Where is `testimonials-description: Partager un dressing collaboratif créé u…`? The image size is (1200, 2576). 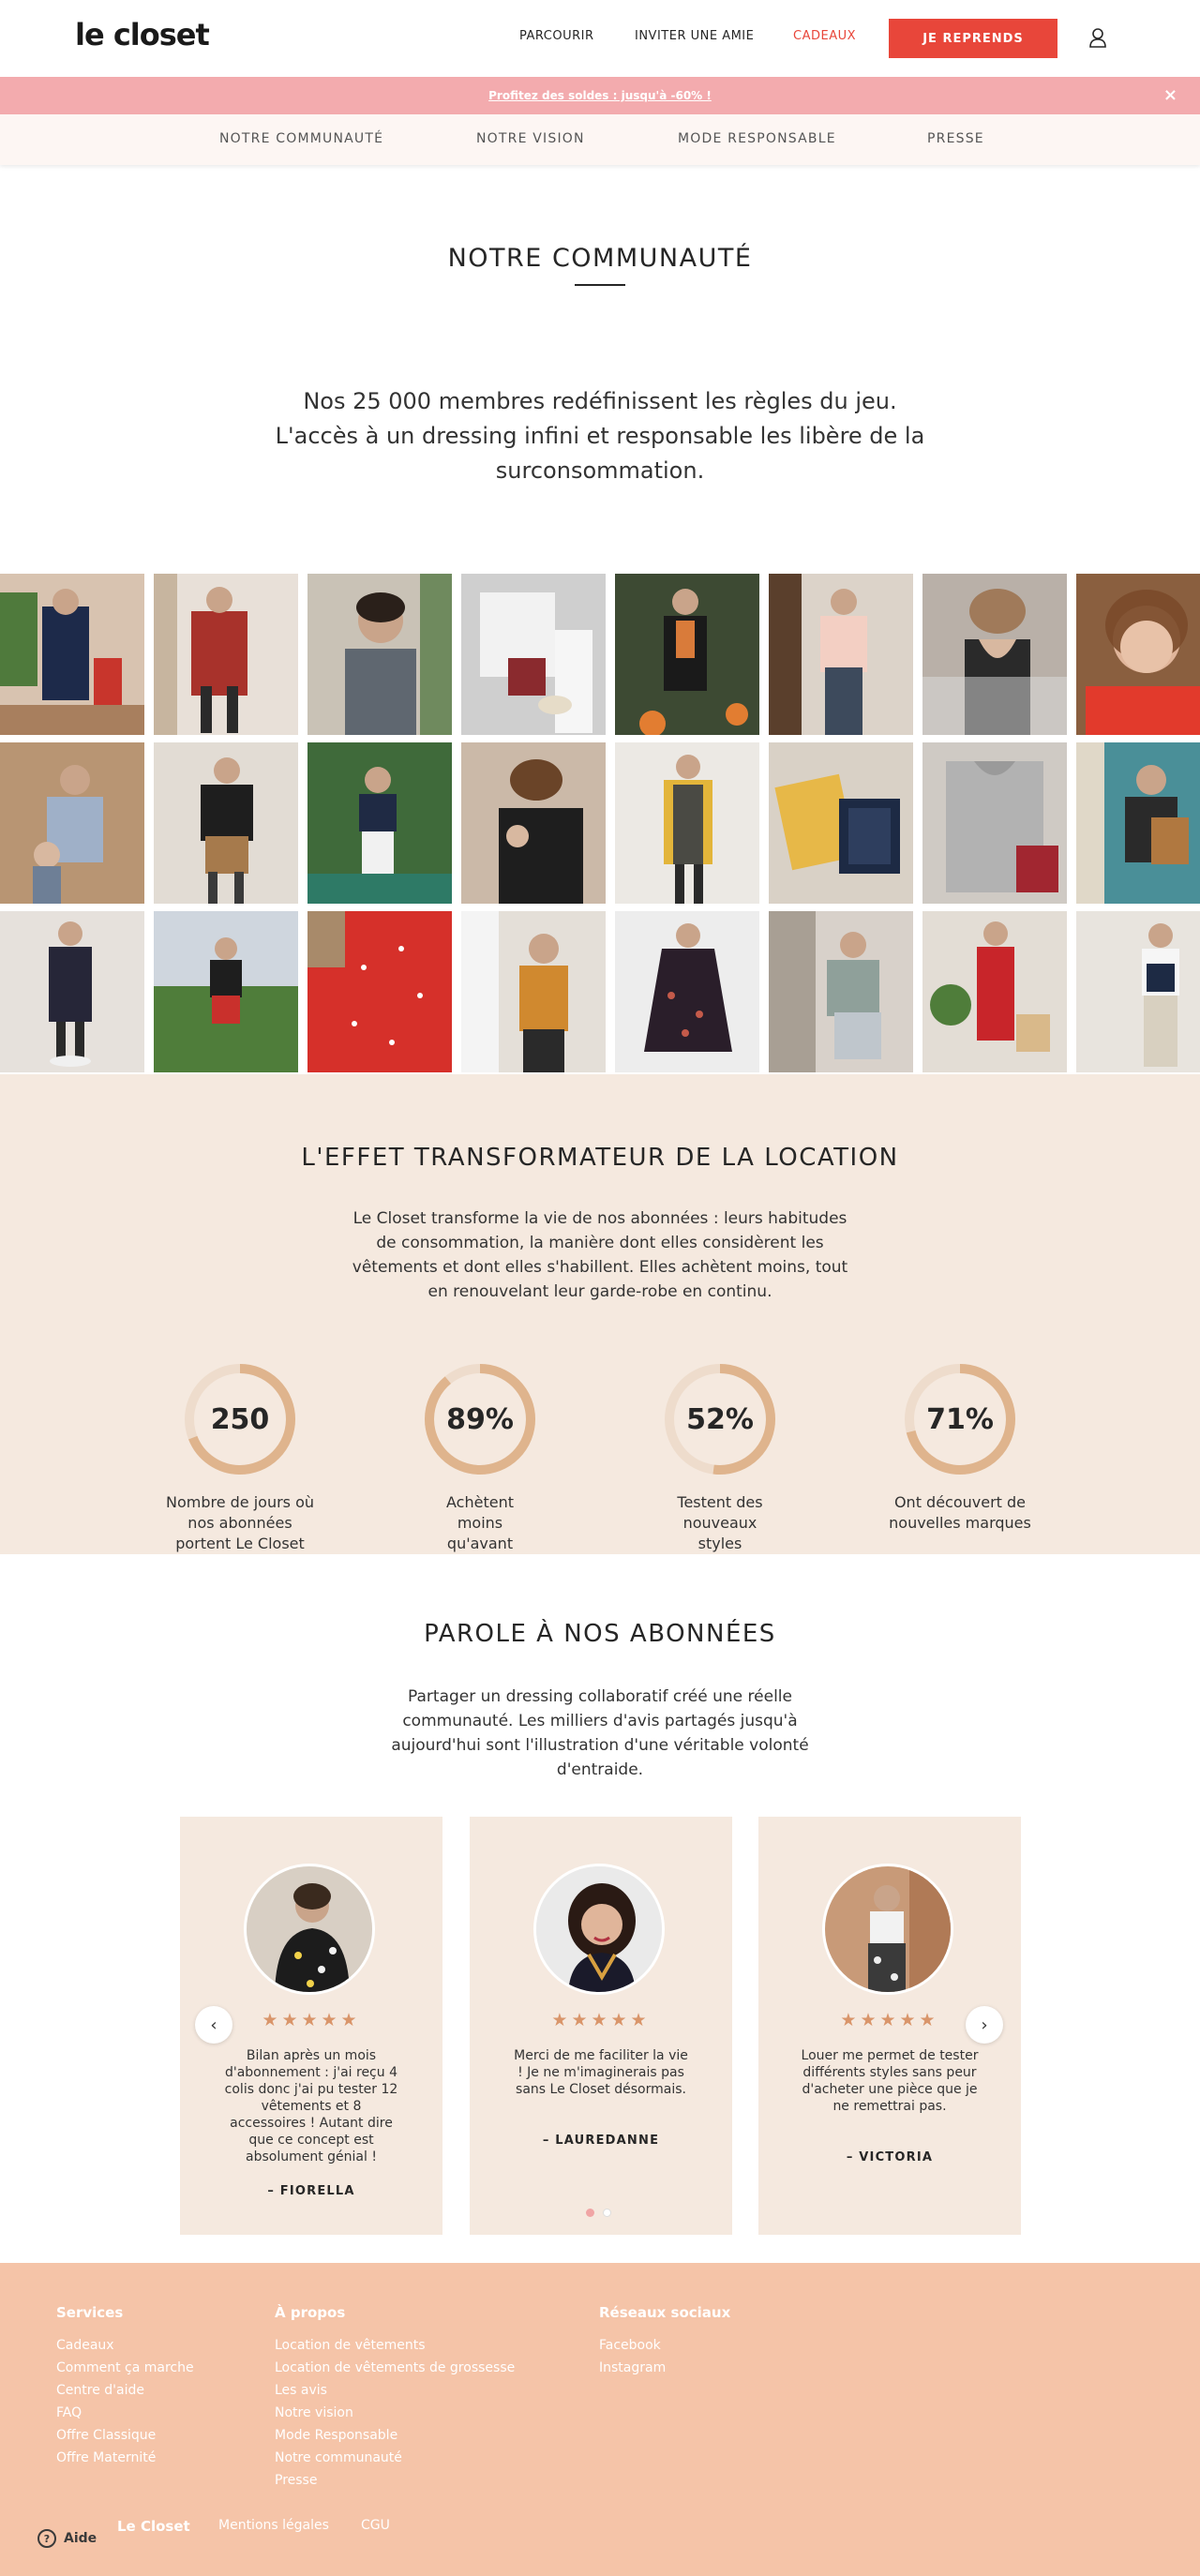
testimonials-description: Partager un dressing collaboratif créé u… is located at coordinates (600, 1733).